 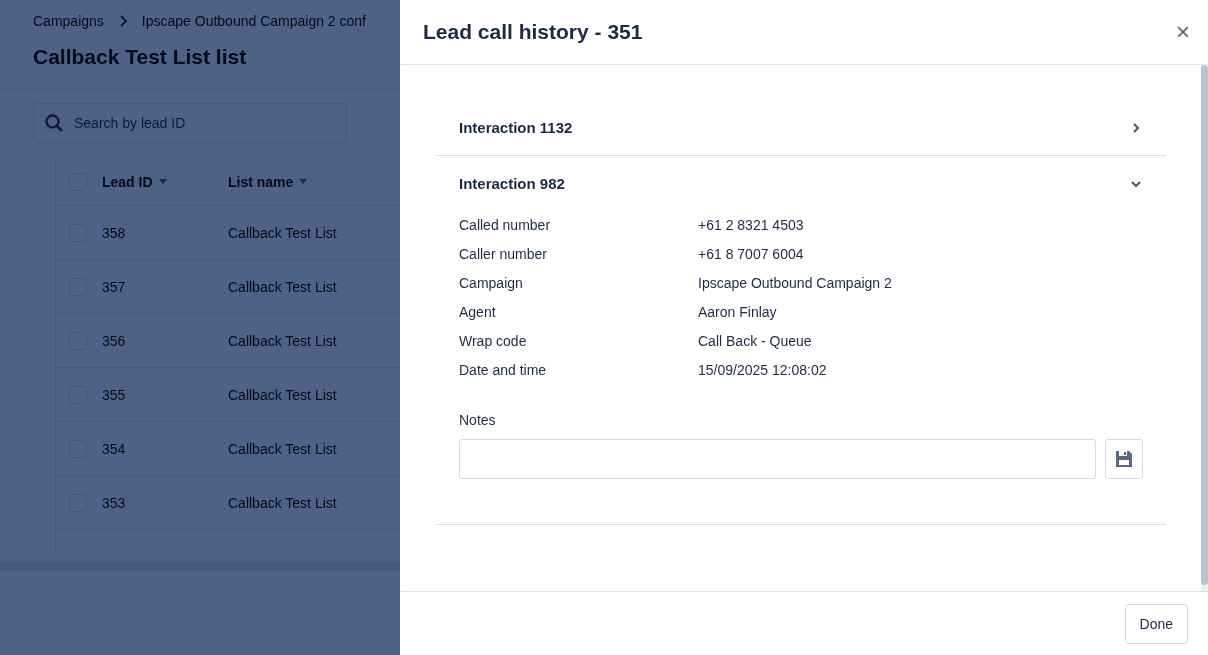 What do you see at coordinates (122, 21) in the screenshot?
I see `chevron-right-icon` at bounding box center [122, 21].